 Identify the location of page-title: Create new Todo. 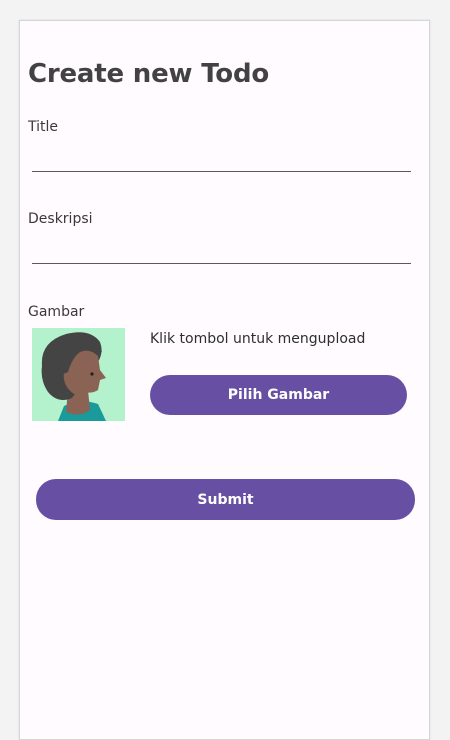
(149, 74).